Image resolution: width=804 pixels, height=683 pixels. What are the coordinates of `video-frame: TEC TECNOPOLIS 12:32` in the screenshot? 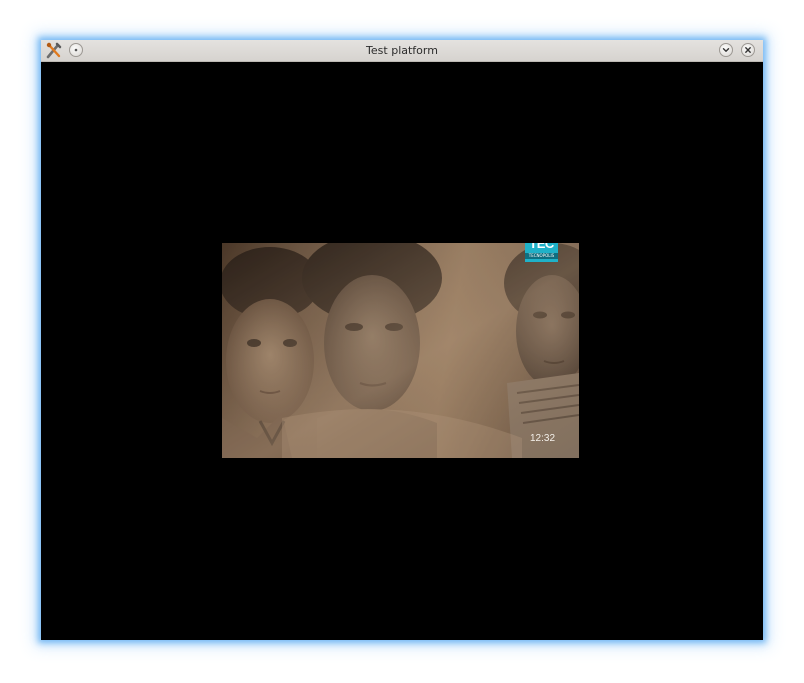 It's located at (400, 350).